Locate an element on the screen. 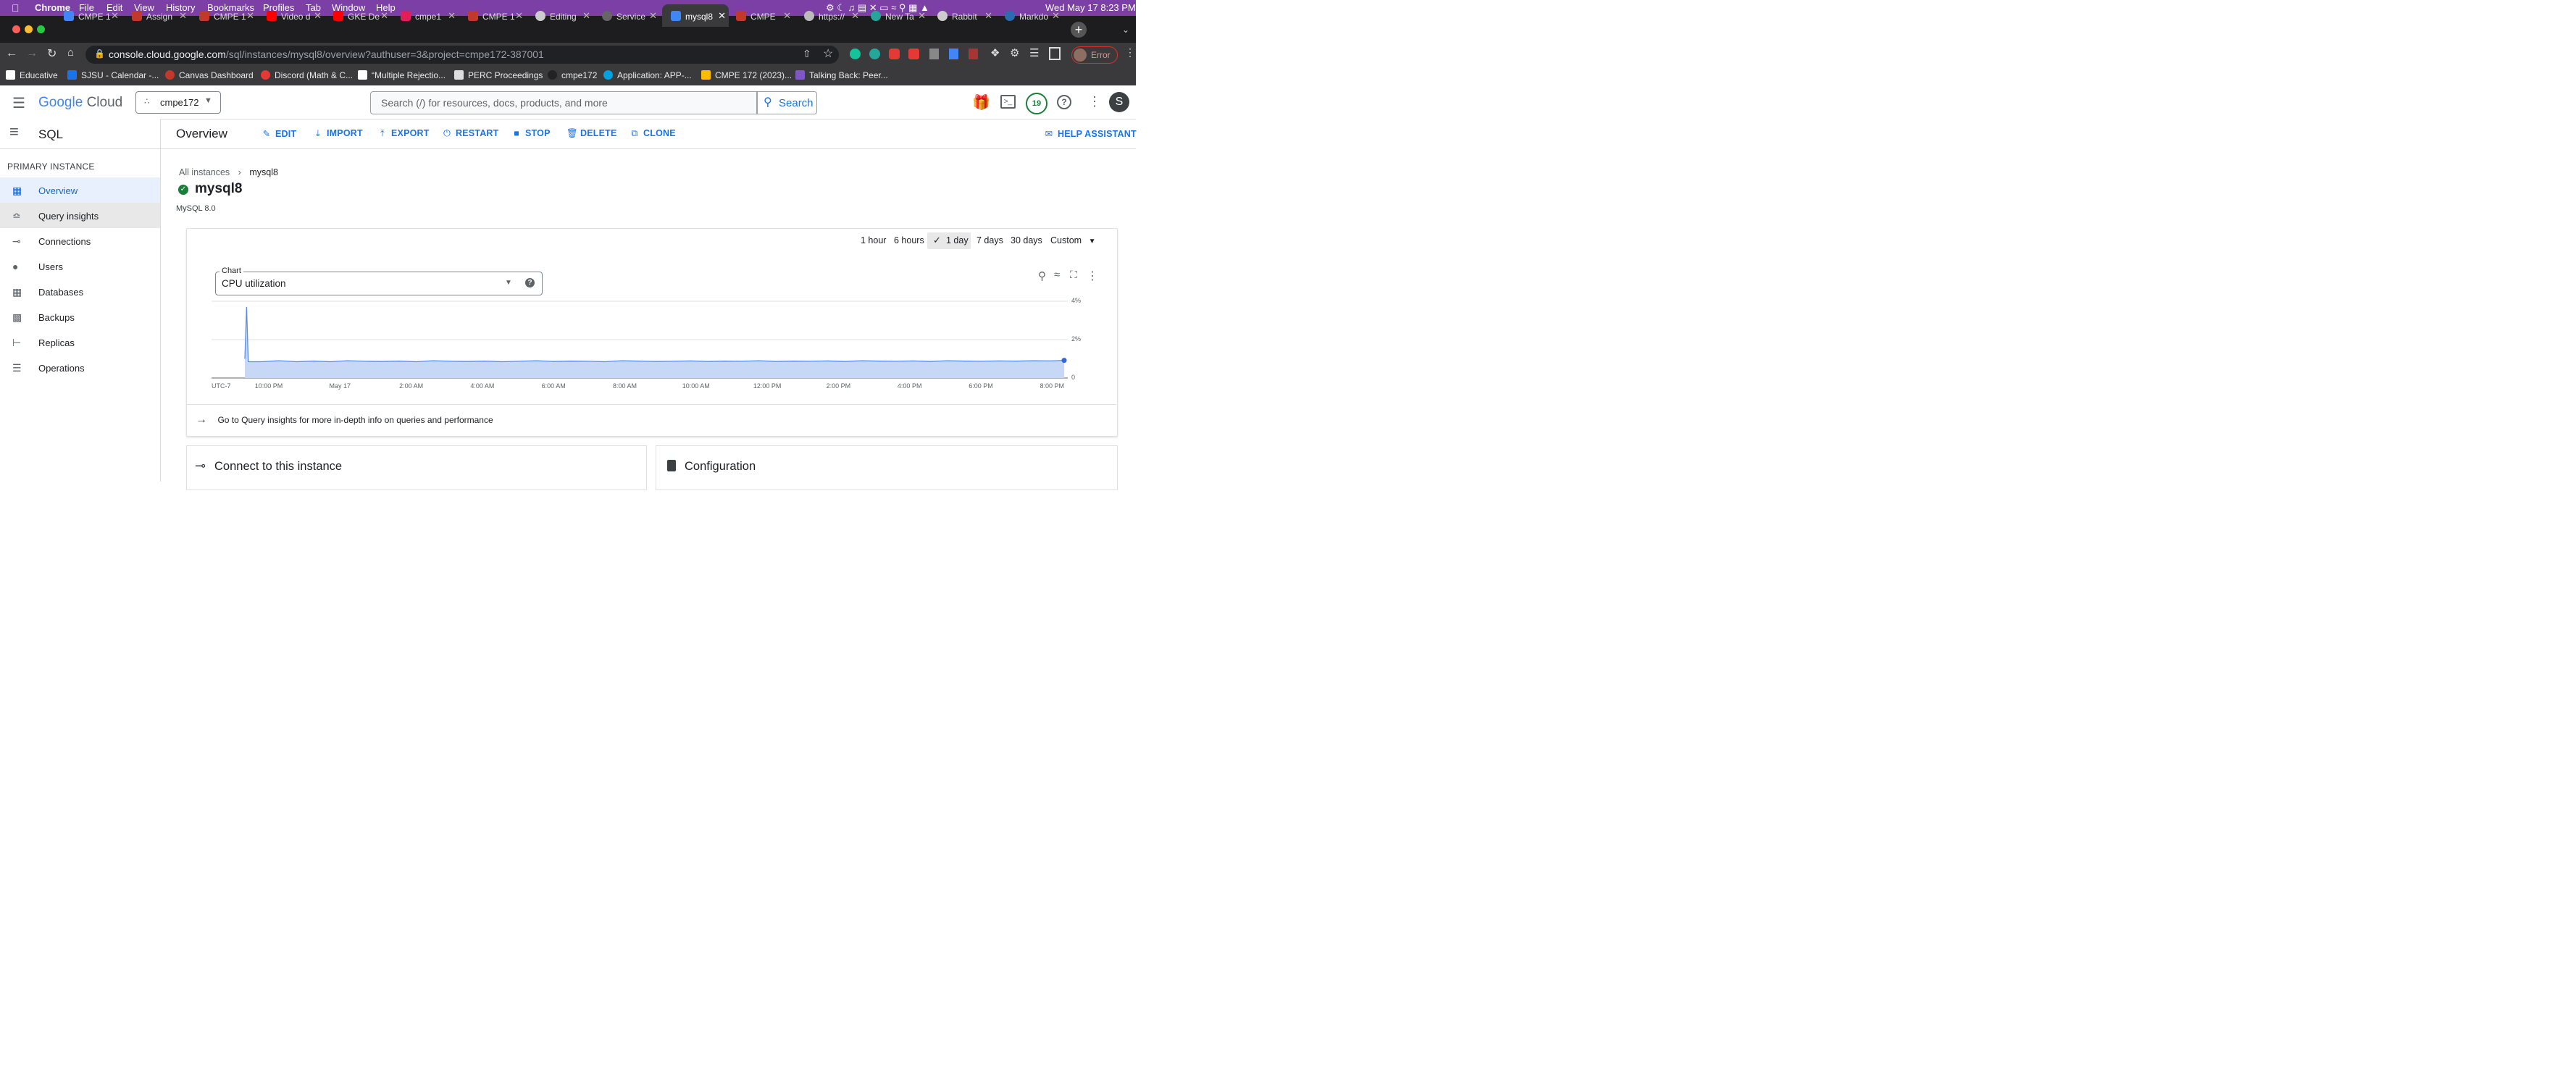  cpu-chart is located at coordinates (640, 340).